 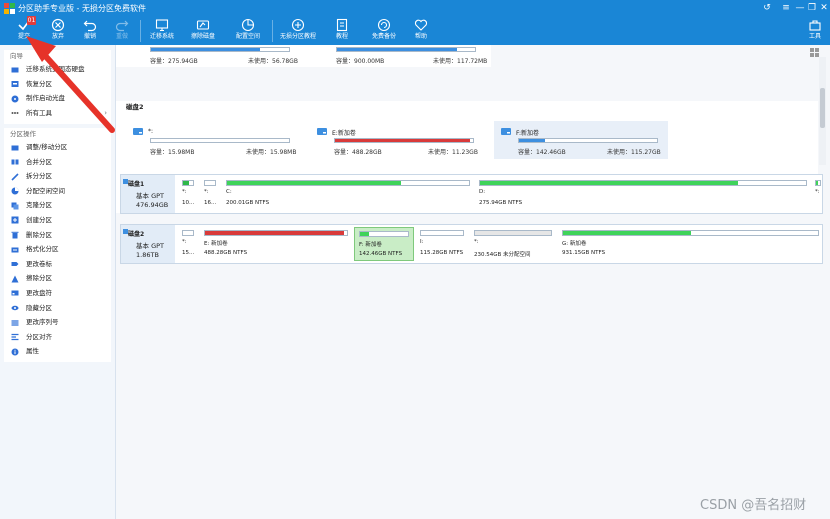 I want to click on refresh-icon: ↺, so click(x=767, y=8).